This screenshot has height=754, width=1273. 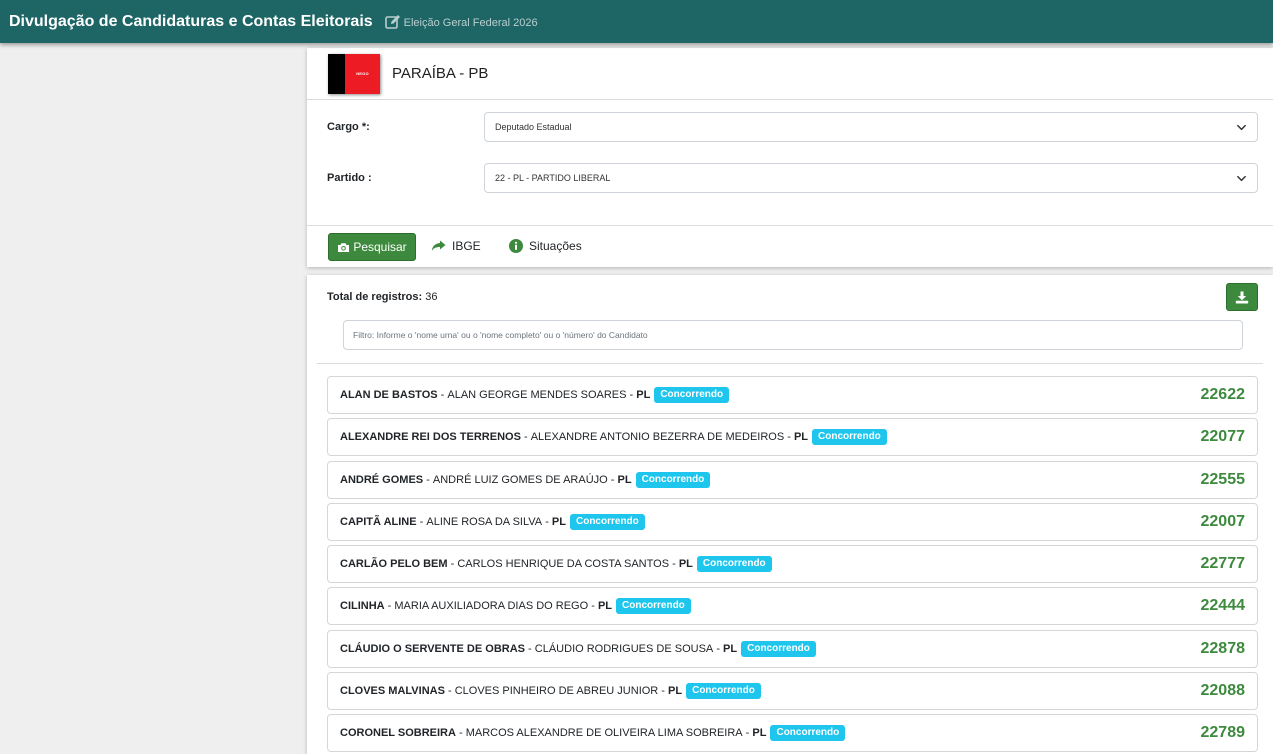 What do you see at coordinates (516, 246) in the screenshot?
I see `info-circle-icon` at bounding box center [516, 246].